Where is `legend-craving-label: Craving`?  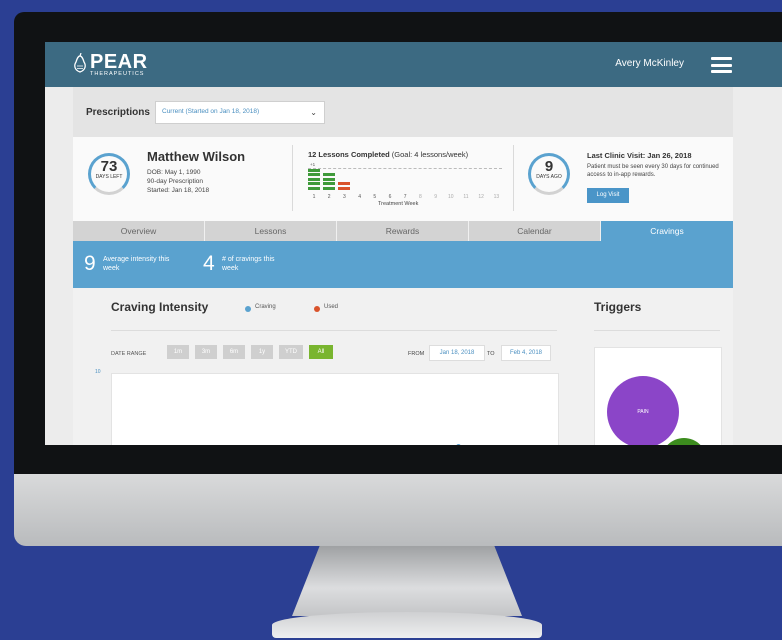 legend-craving-label: Craving is located at coordinates (265, 307).